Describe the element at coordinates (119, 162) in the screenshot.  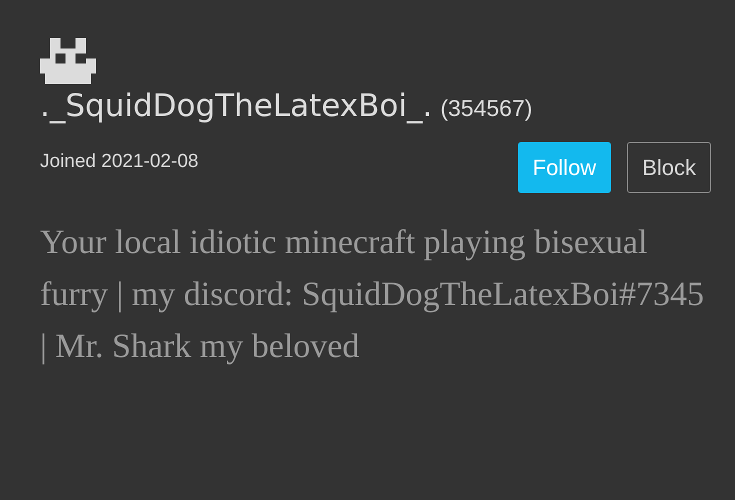
I see `join-date: Joined 2021-02-08` at that location.